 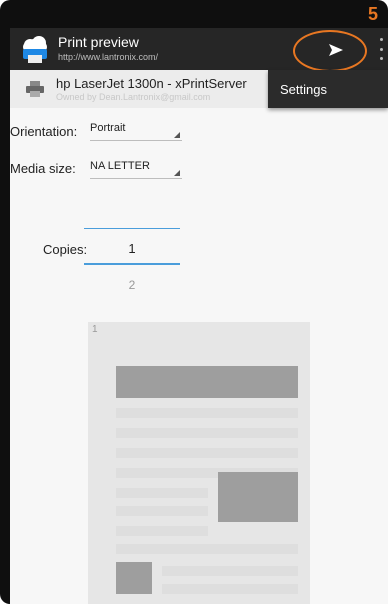 I want to click on preview-heading-block, so click(x=207, y=382).